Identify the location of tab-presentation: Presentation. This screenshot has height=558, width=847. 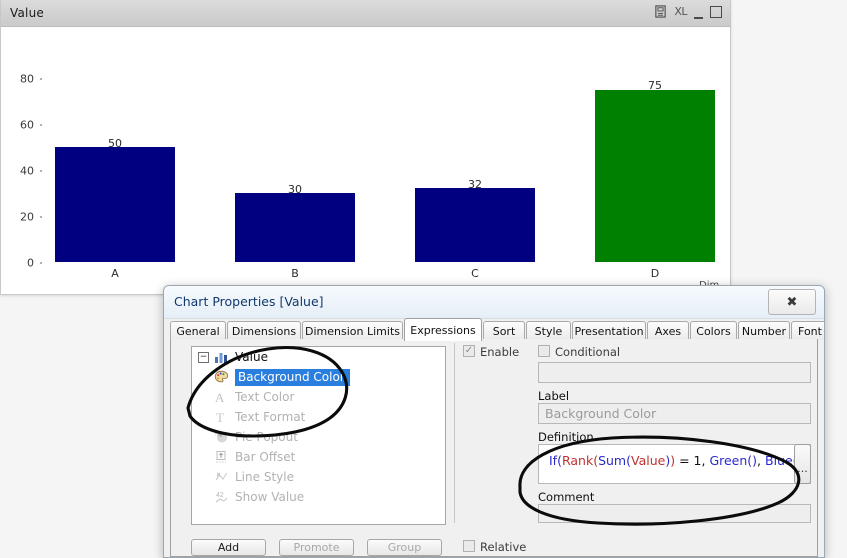
(609, 330).